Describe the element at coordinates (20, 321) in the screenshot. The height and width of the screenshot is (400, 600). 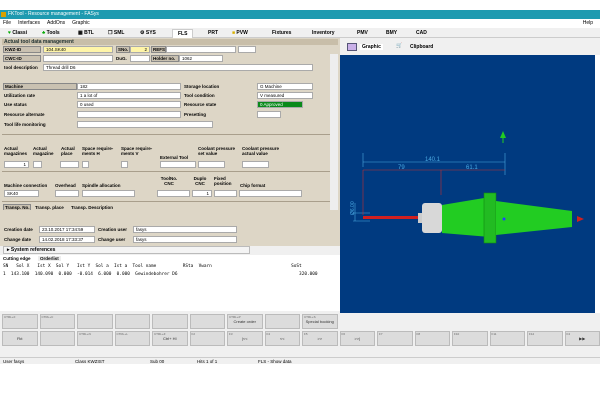
I see `toolbar-button-row1-1: CTRL+F` at that location.